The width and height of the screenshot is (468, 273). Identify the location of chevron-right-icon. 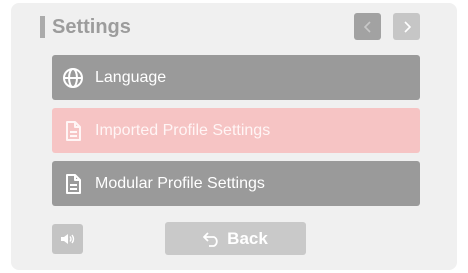
(407, 26).